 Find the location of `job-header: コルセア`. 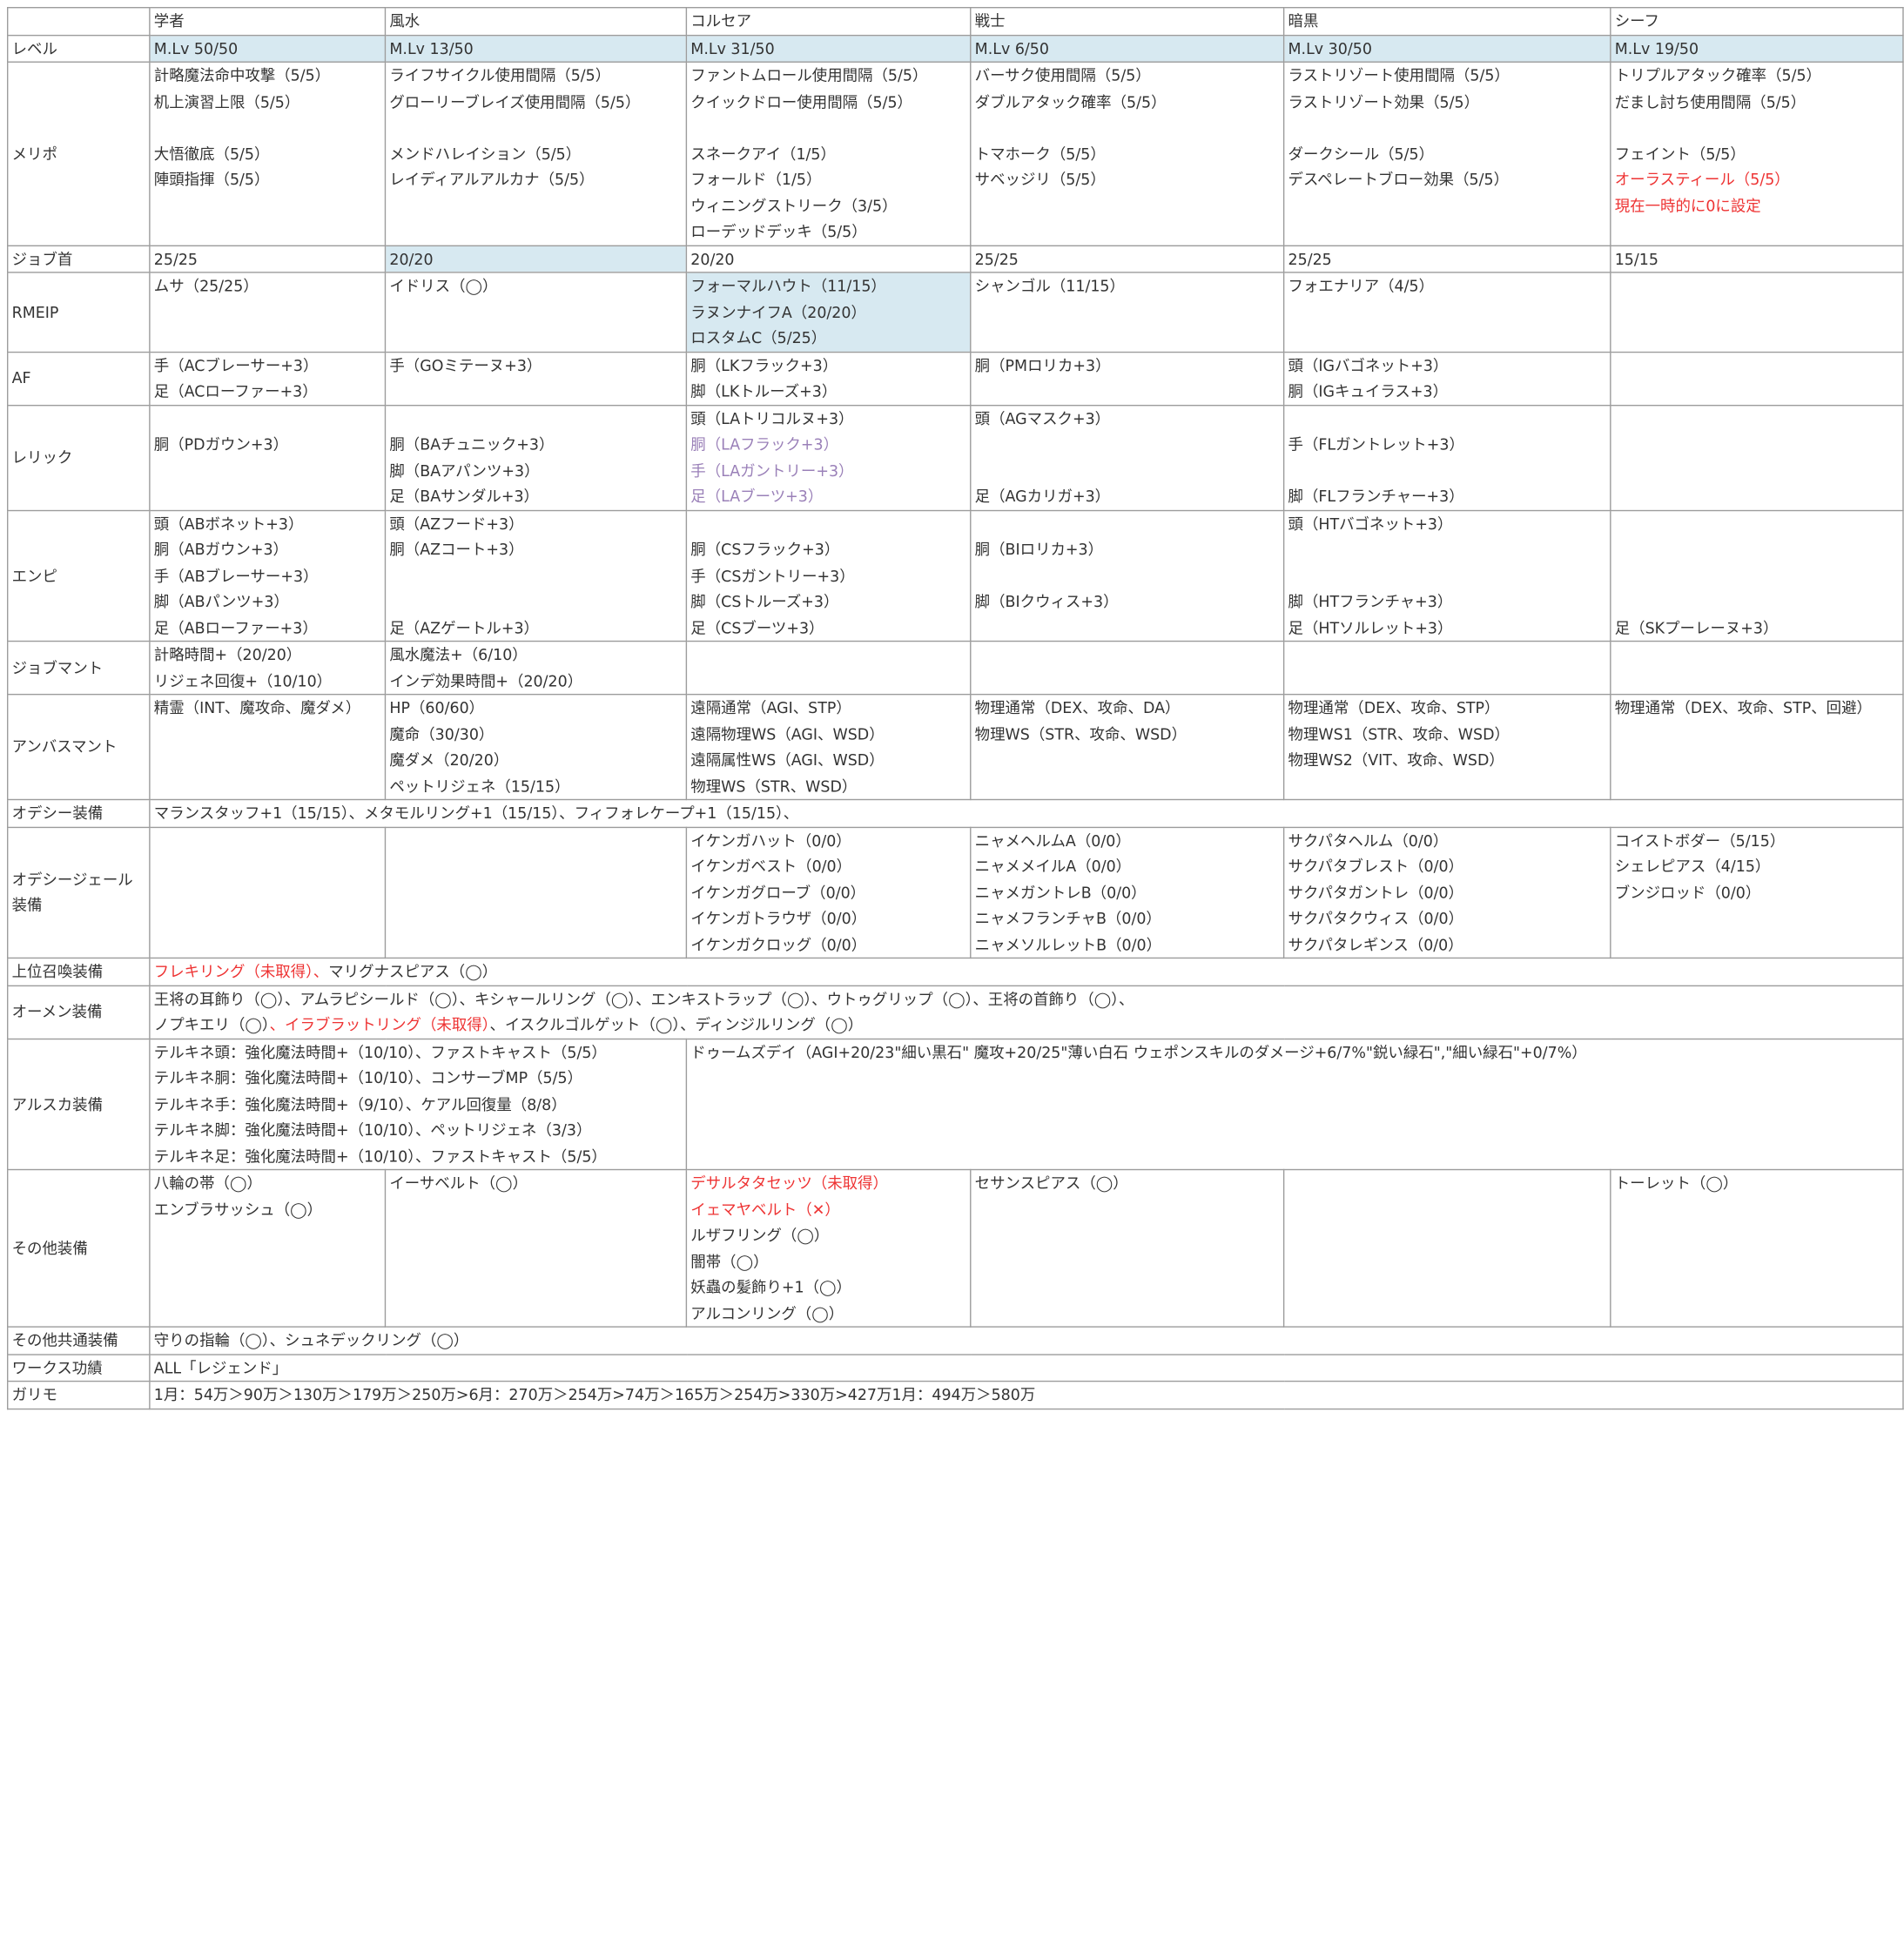

job-header: コルセア is located at coordinates (828, 21).